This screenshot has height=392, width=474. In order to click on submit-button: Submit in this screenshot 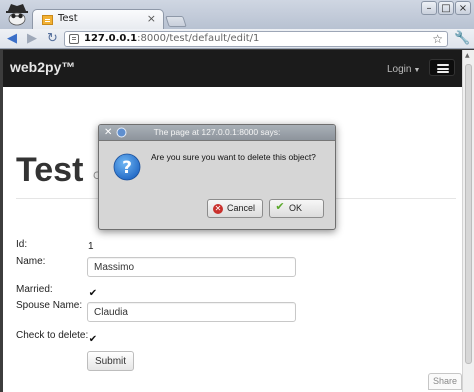, I will do `click(110, 361)`.